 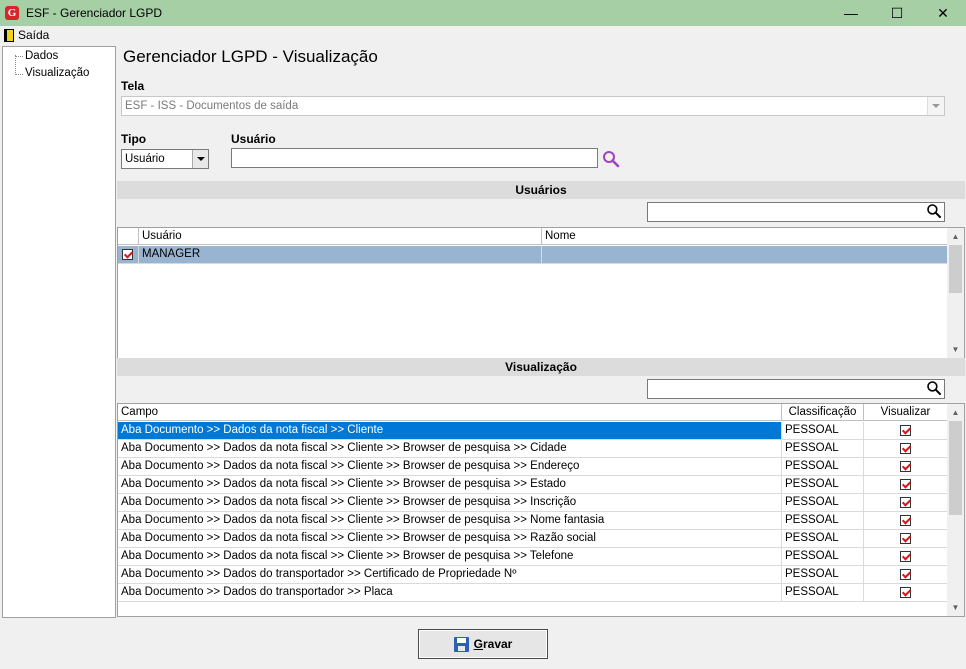 What do you see at coordinates (461, 644) in the screenshot?
I see `floppy-disk-icon` at bounding box center [461, 644].